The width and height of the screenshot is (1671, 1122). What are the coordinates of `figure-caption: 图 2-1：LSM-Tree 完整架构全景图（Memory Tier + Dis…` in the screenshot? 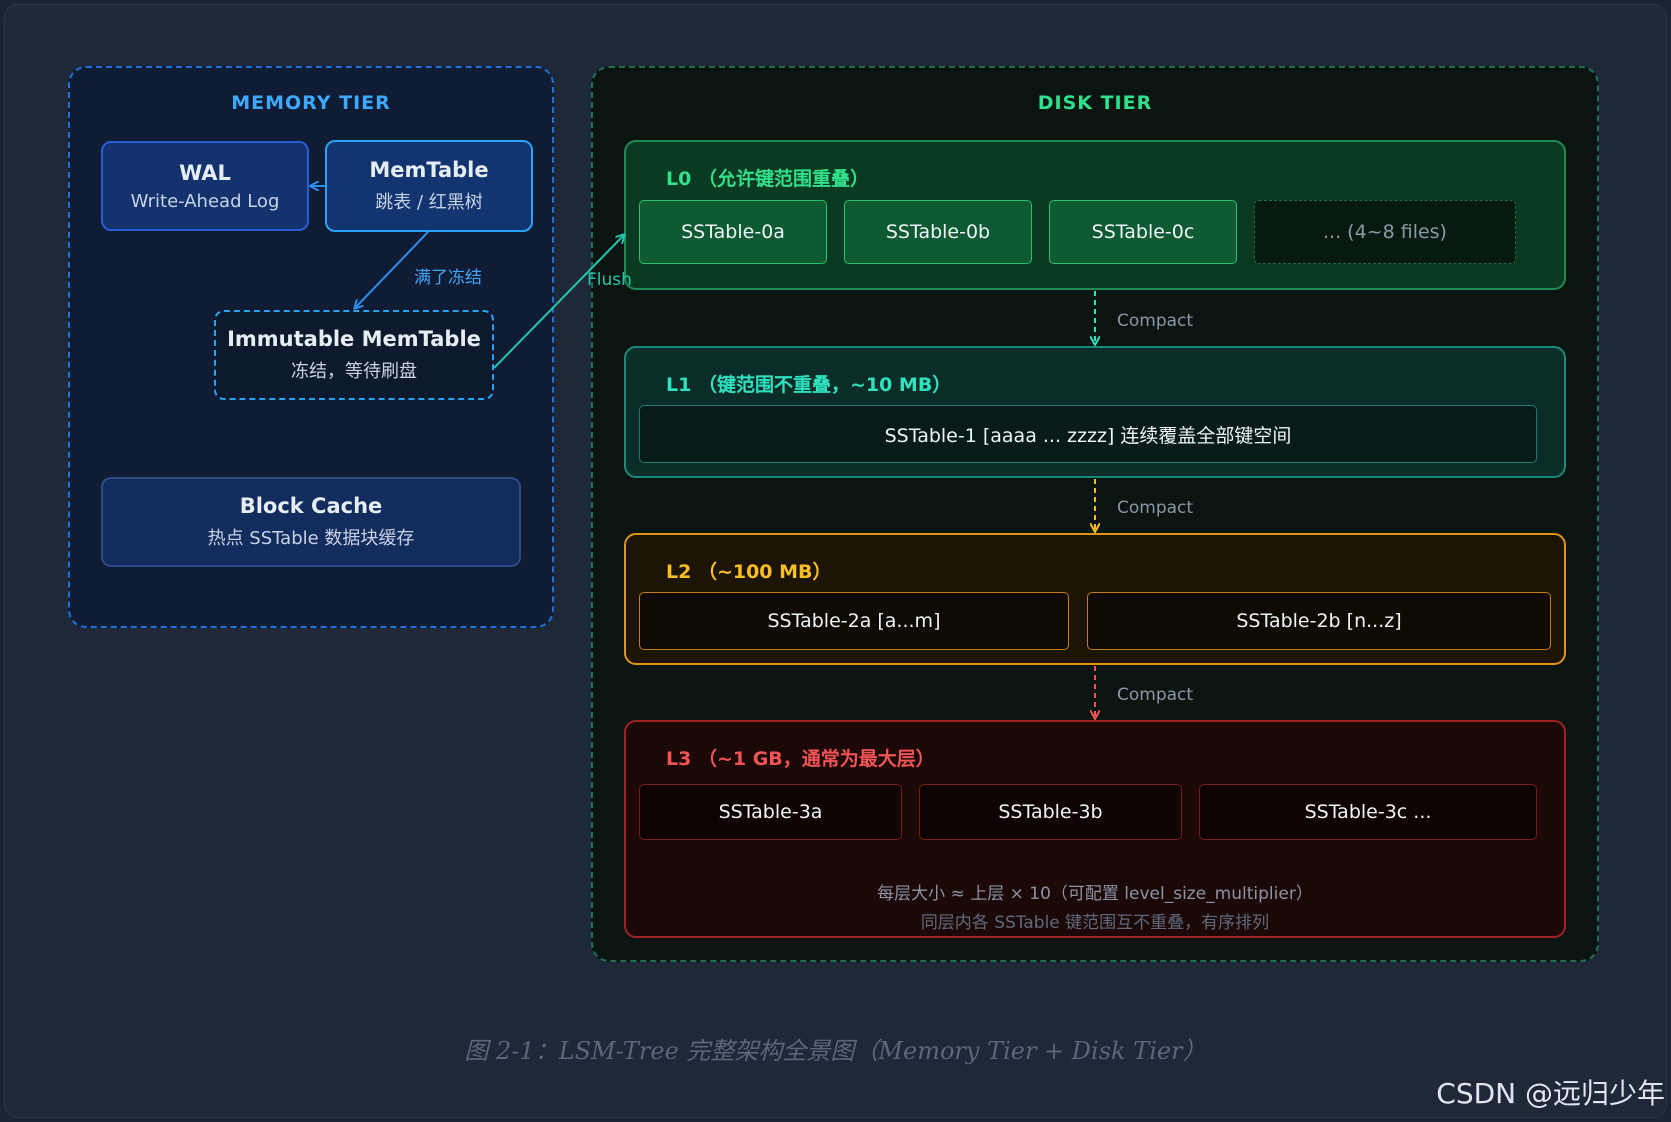 It's located at (835, 1051).